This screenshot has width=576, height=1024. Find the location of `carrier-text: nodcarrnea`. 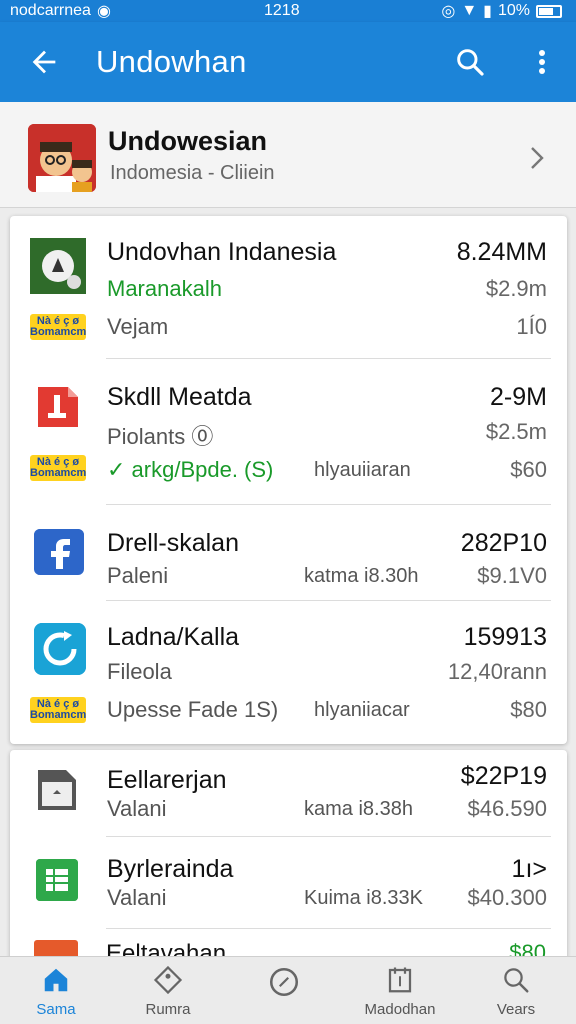

carrier-text: nodcarrnea is located at coordinates (50, 10).